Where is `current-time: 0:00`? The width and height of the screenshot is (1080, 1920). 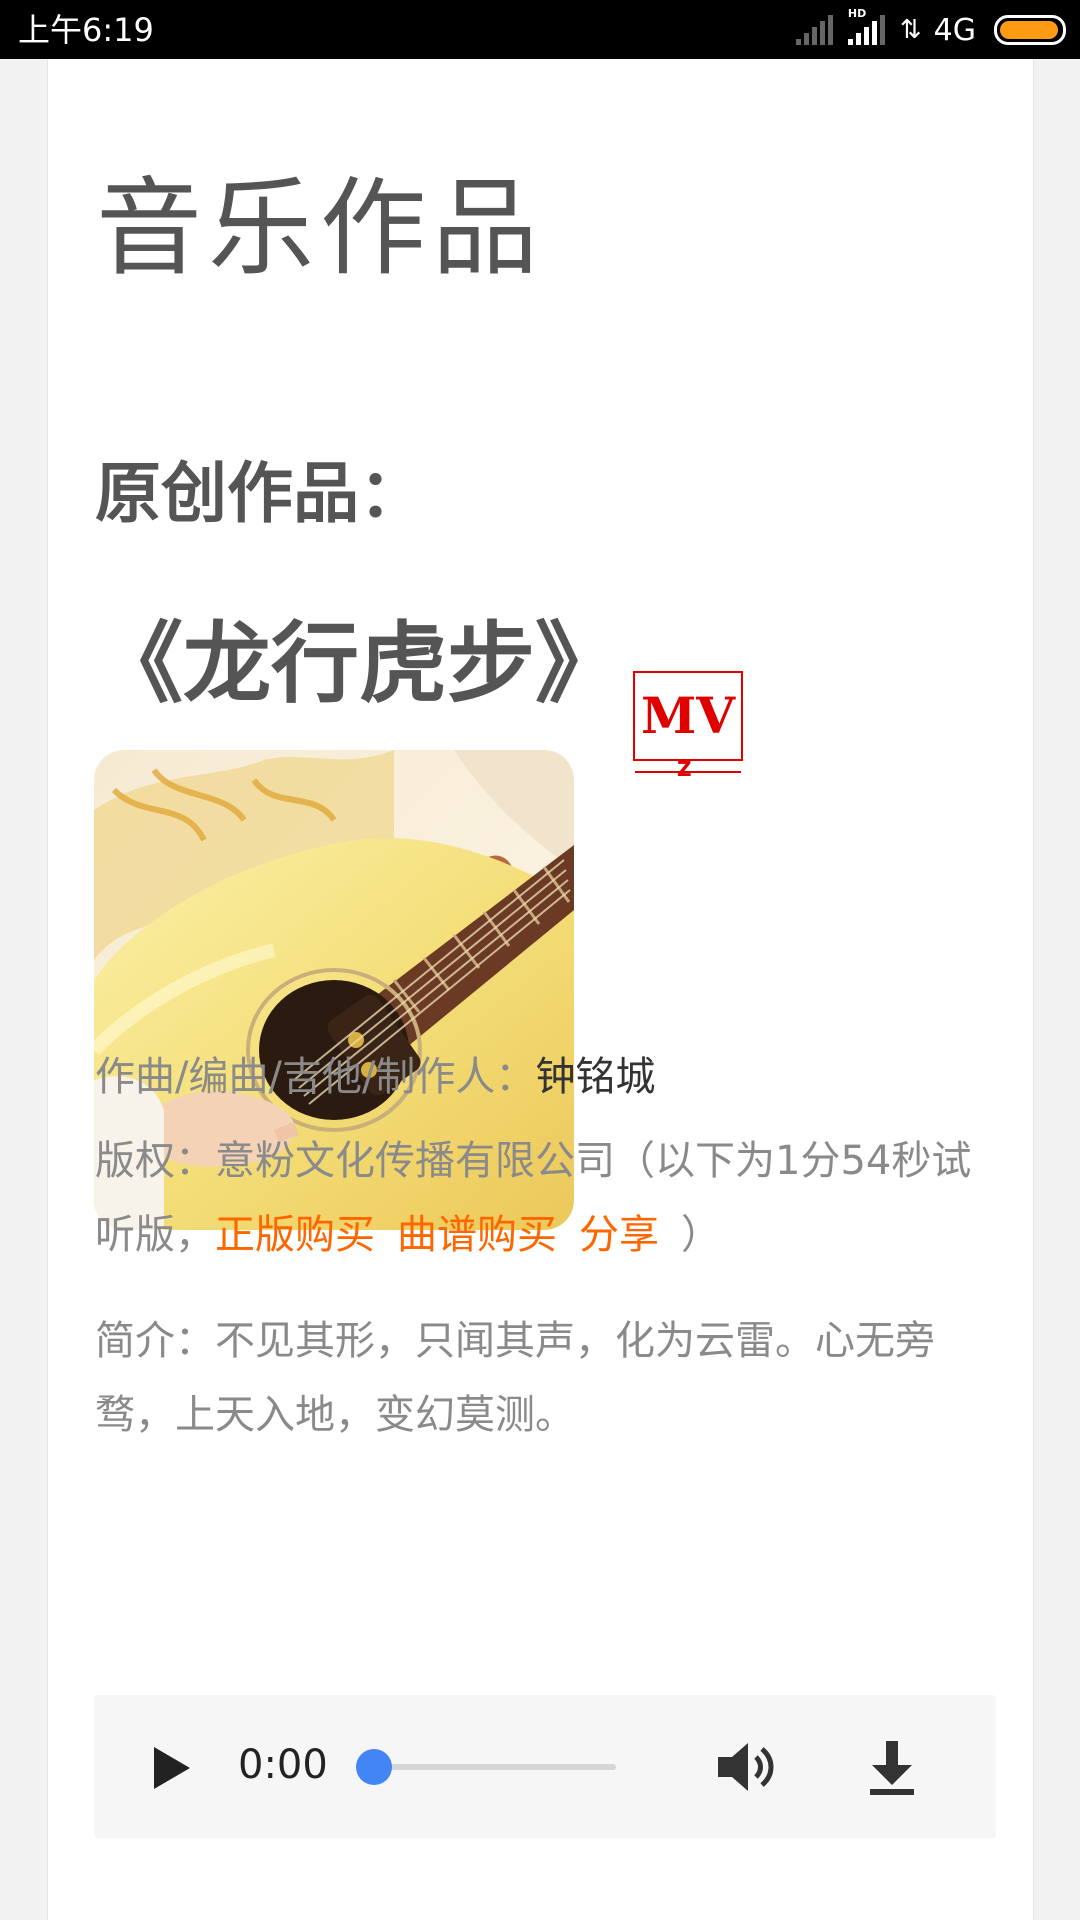 current-time: 0:00 is located at coordinates (283, 1765).